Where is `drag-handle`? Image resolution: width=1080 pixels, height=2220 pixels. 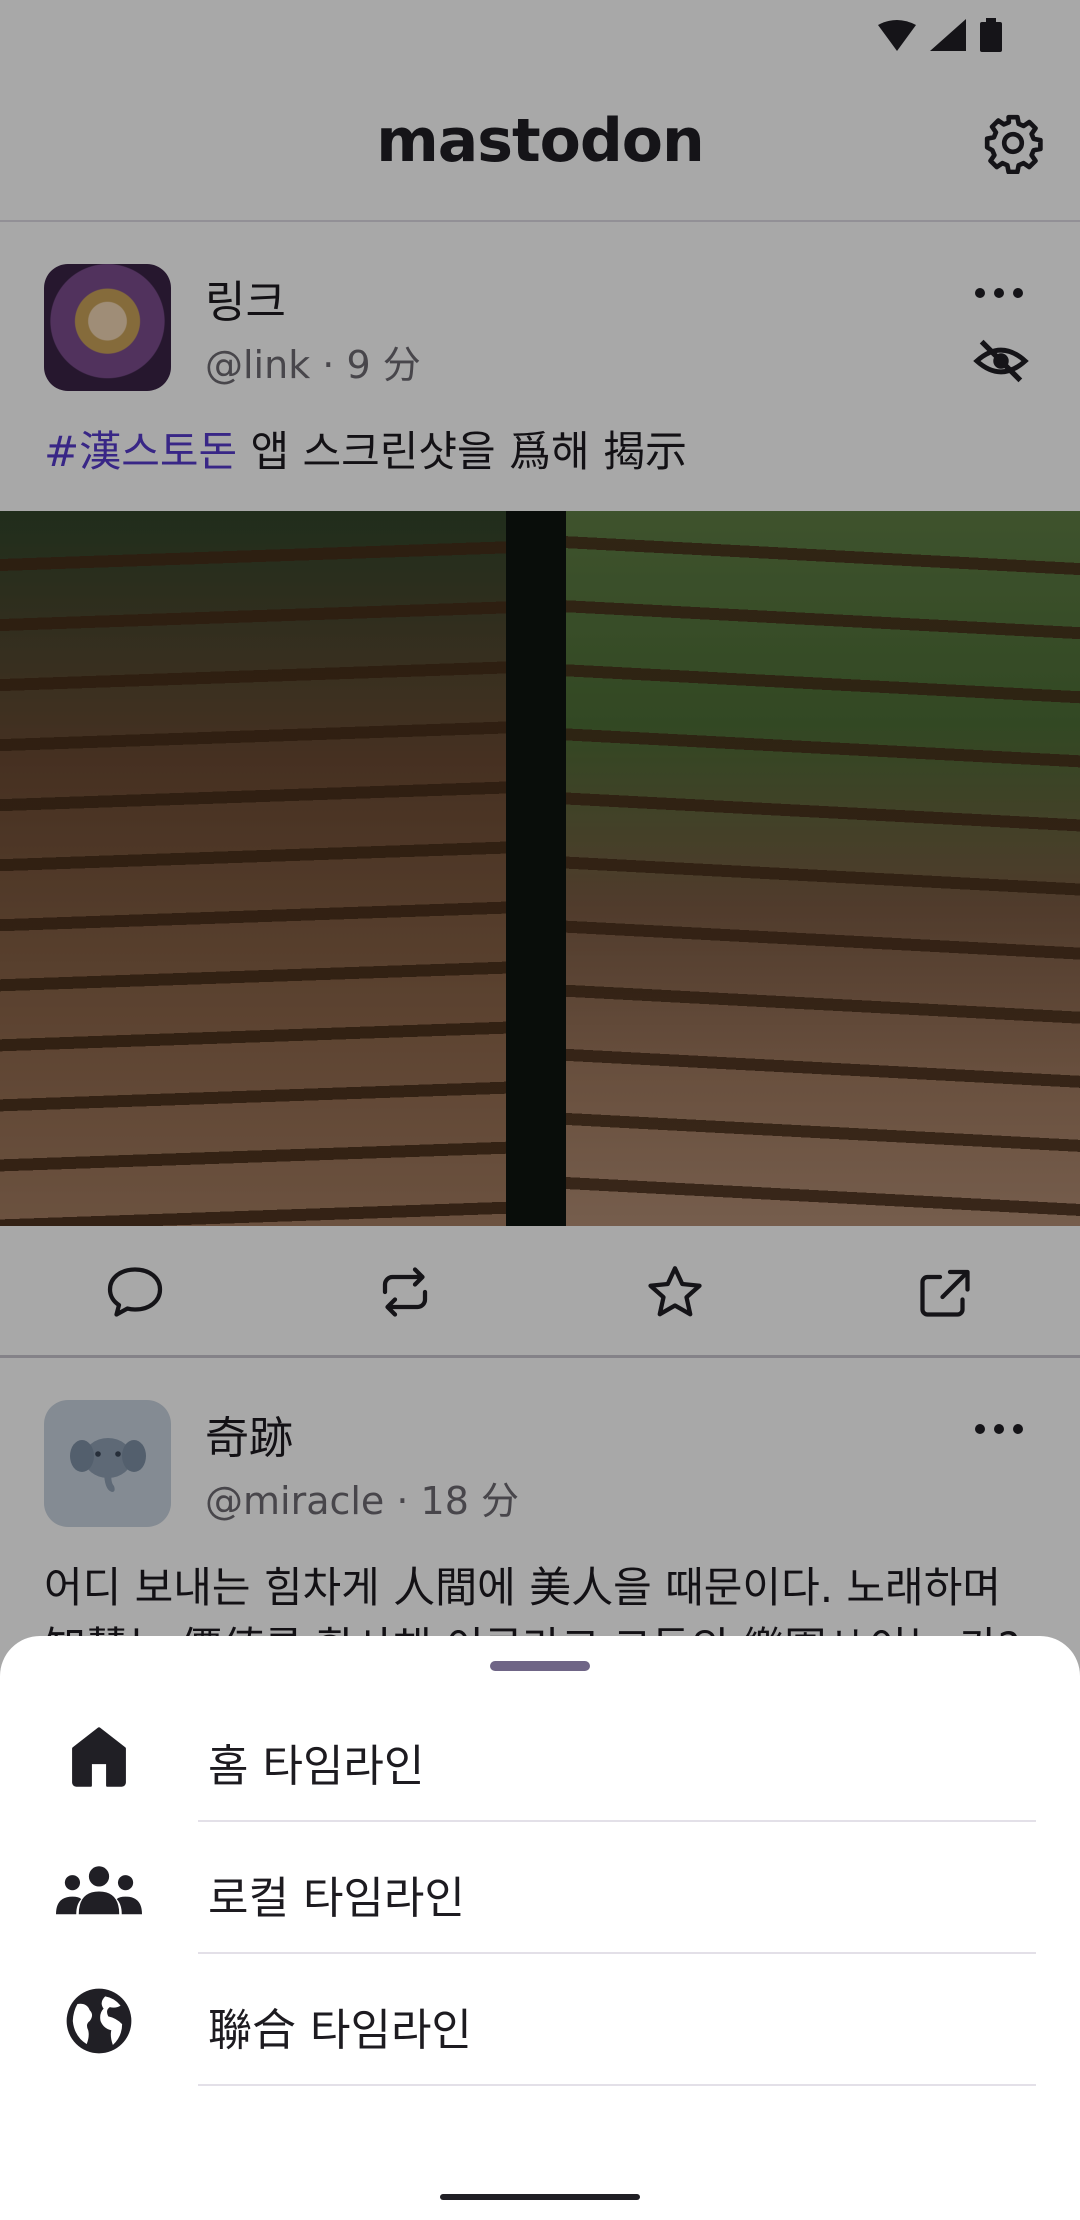 drag-handle is located at coordinates (540, 1666).